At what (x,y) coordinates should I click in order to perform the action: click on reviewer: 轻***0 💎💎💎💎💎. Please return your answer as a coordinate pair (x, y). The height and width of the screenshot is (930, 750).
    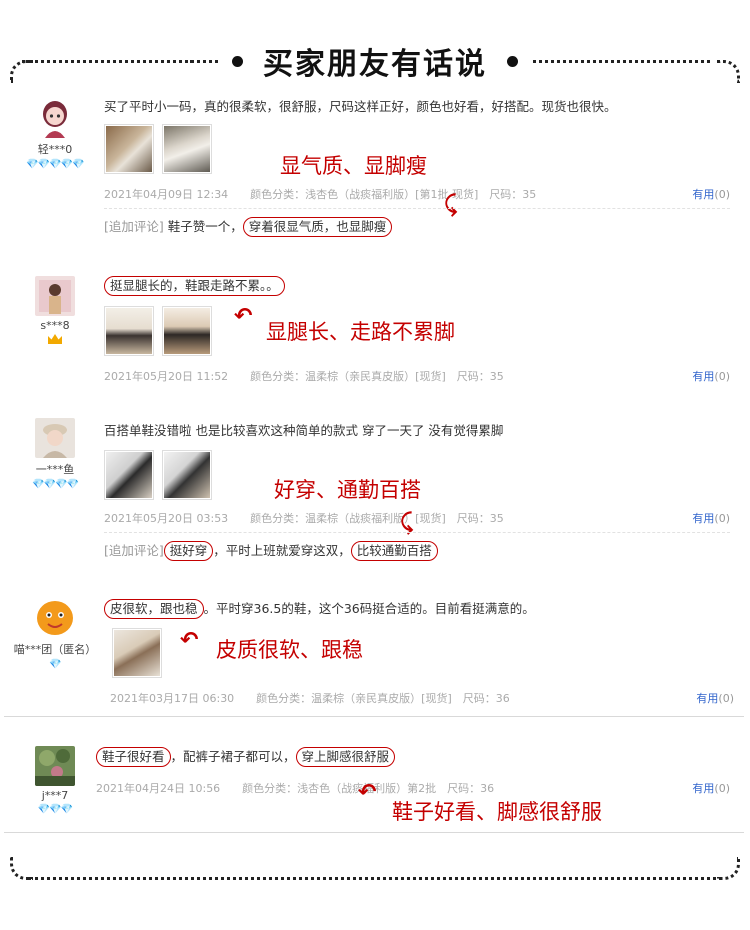
    Looking at the image, I should click on (55, 134).